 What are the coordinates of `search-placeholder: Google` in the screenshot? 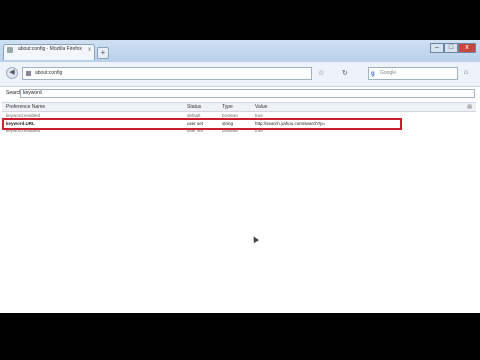 It's located at (388, 73).